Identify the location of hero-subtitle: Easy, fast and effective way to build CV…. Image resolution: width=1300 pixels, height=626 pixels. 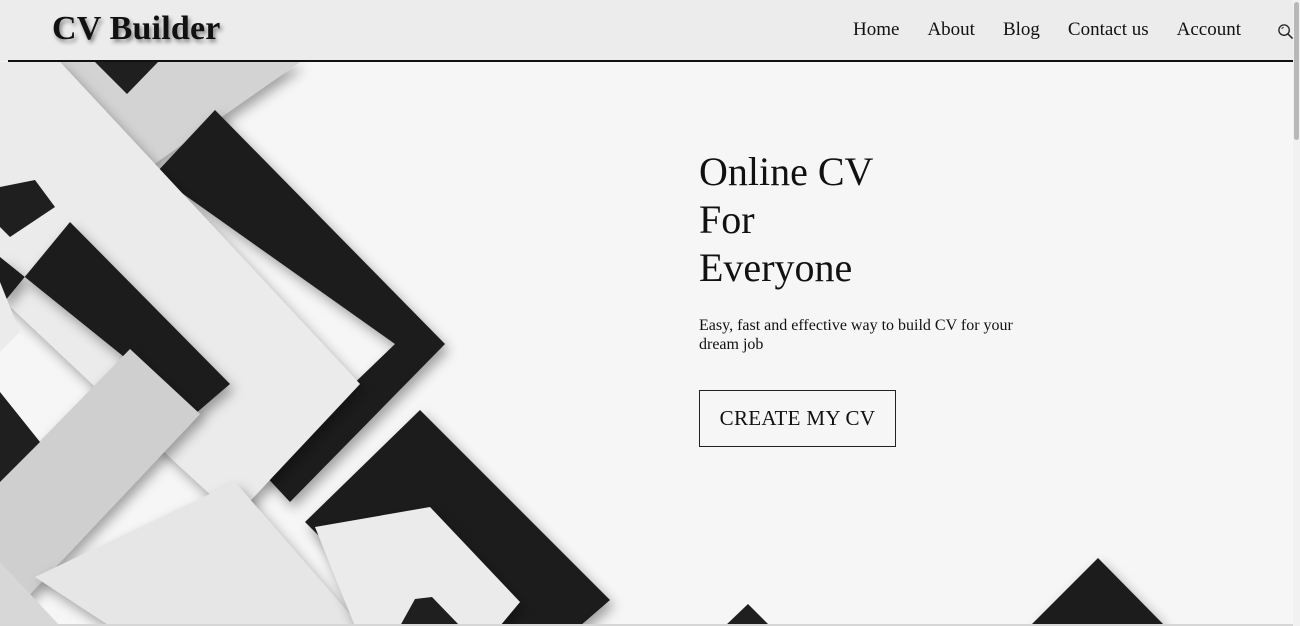
(856, 335).